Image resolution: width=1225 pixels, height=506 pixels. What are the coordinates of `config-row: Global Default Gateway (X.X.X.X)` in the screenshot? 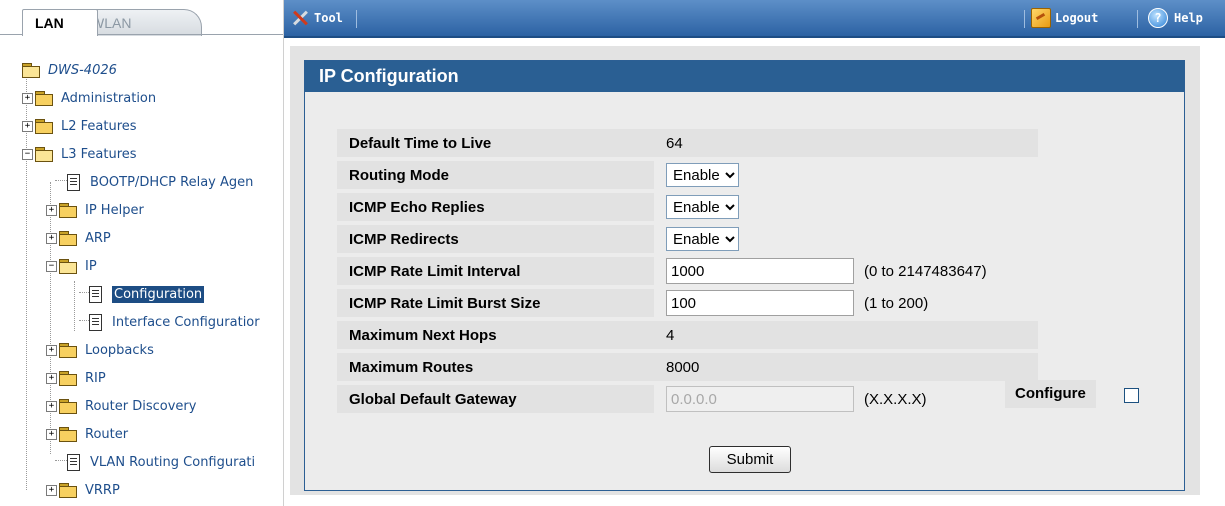 It's located at (687, 399).